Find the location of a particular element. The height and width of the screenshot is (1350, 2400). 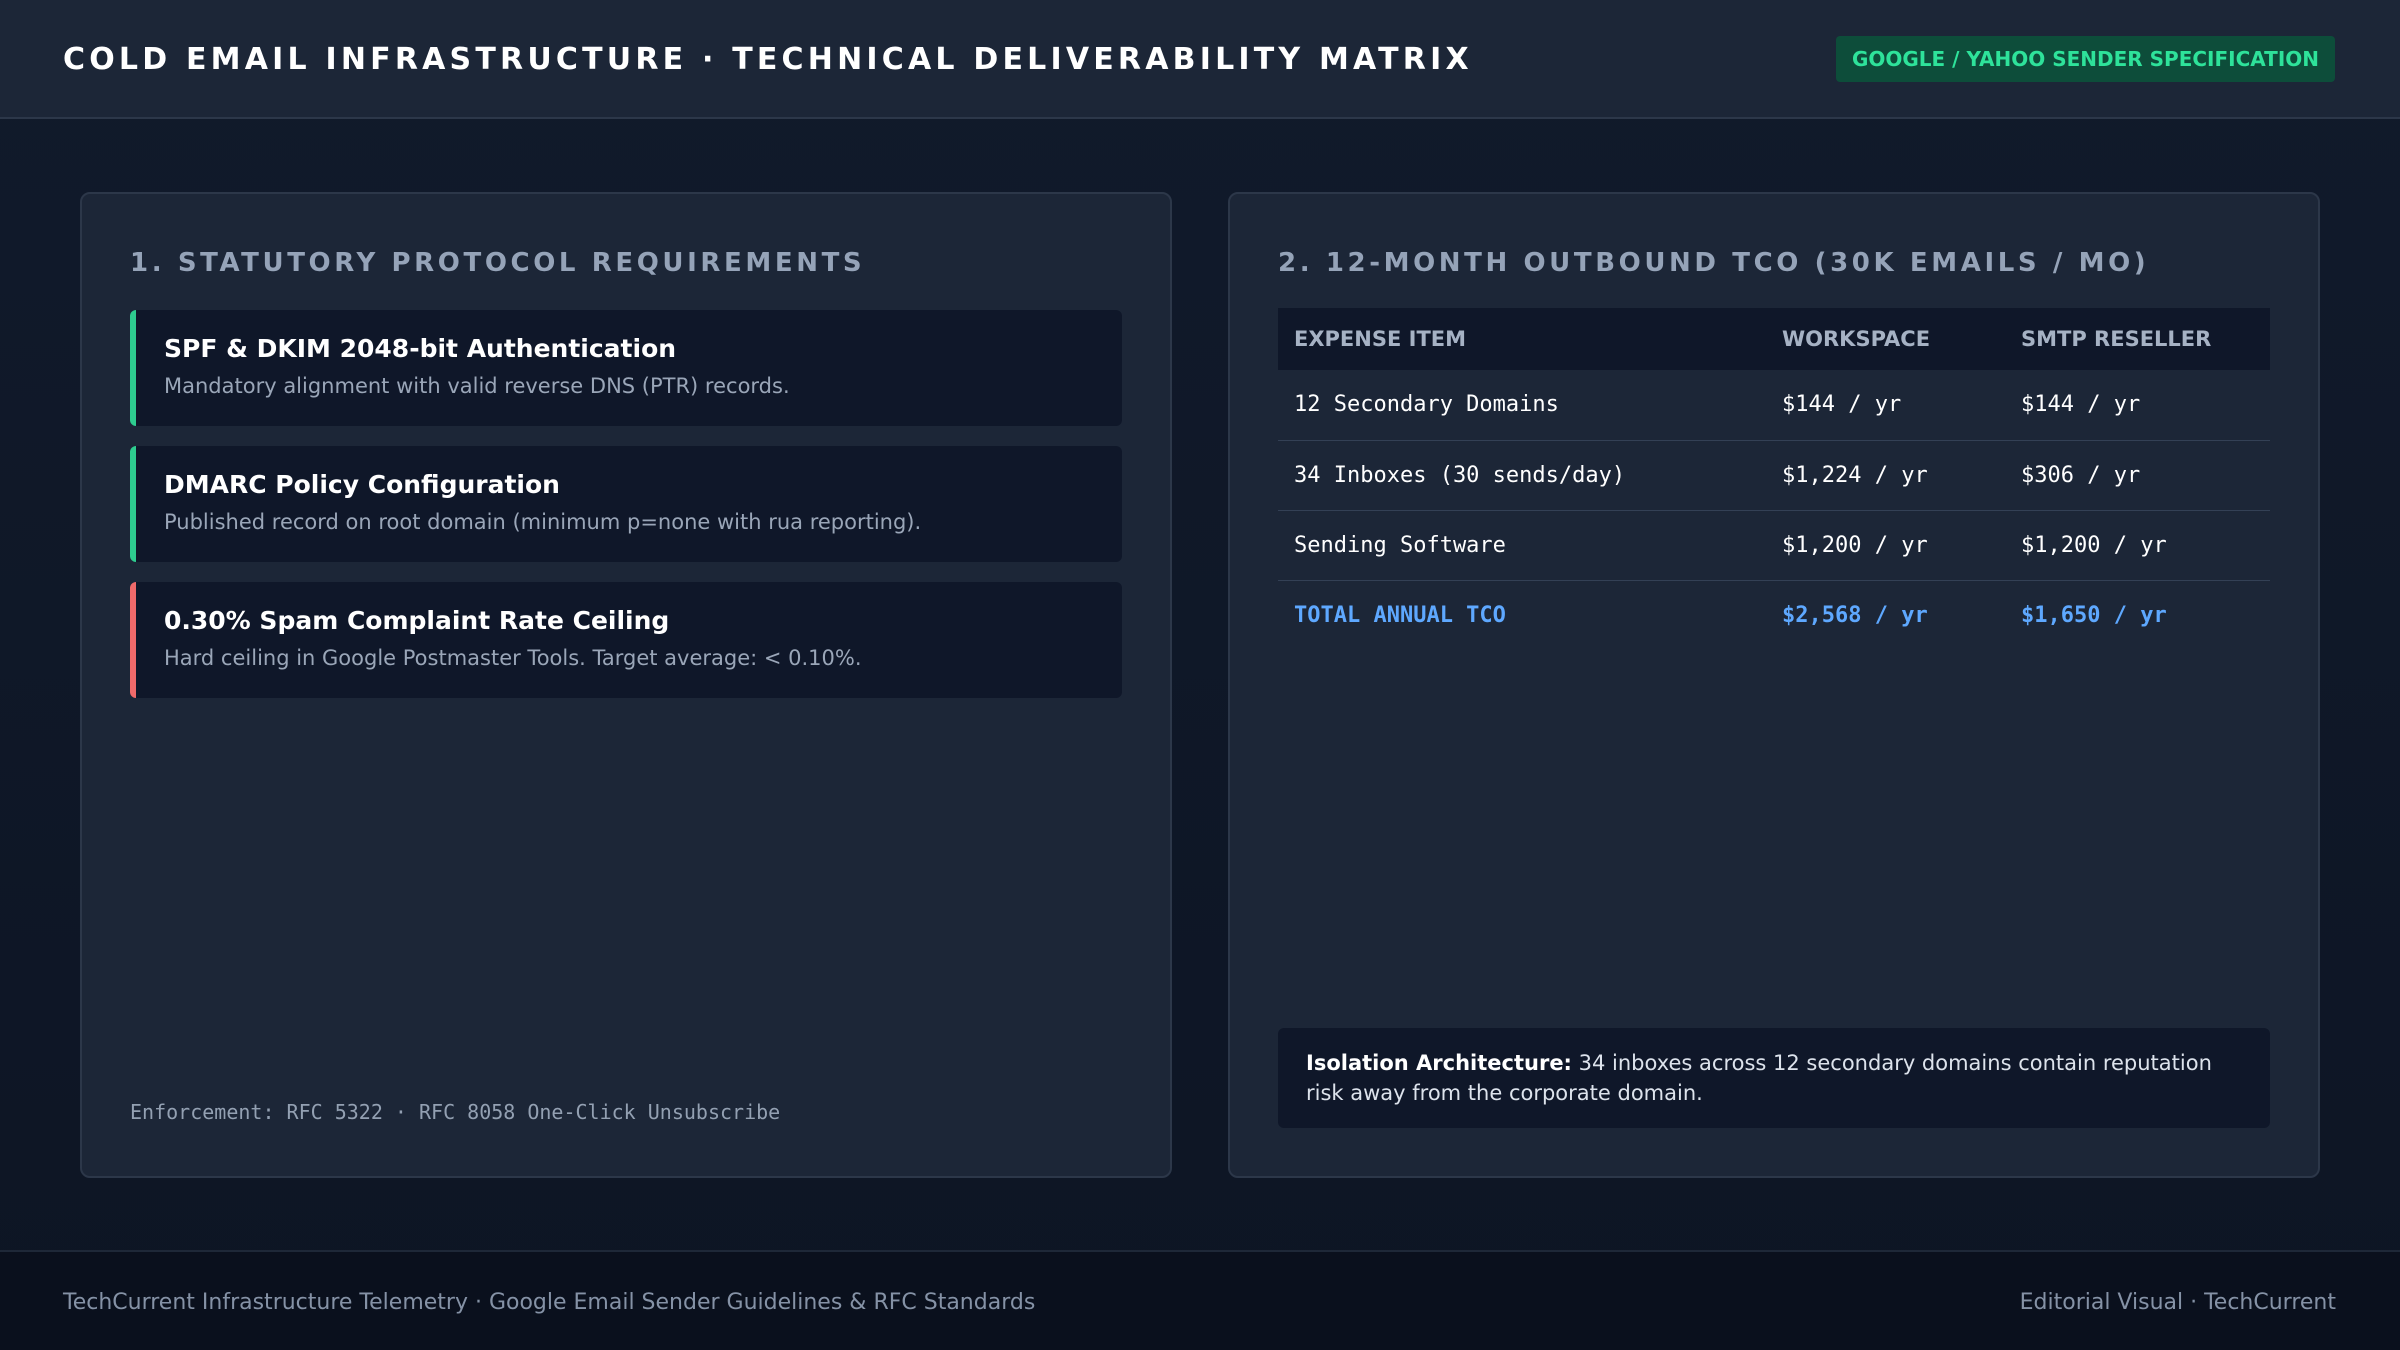

table-total-row: TOTAL ANNUAL TCO $2,568 / yr $1,650 / yr is located at coordinates (1774, 615).